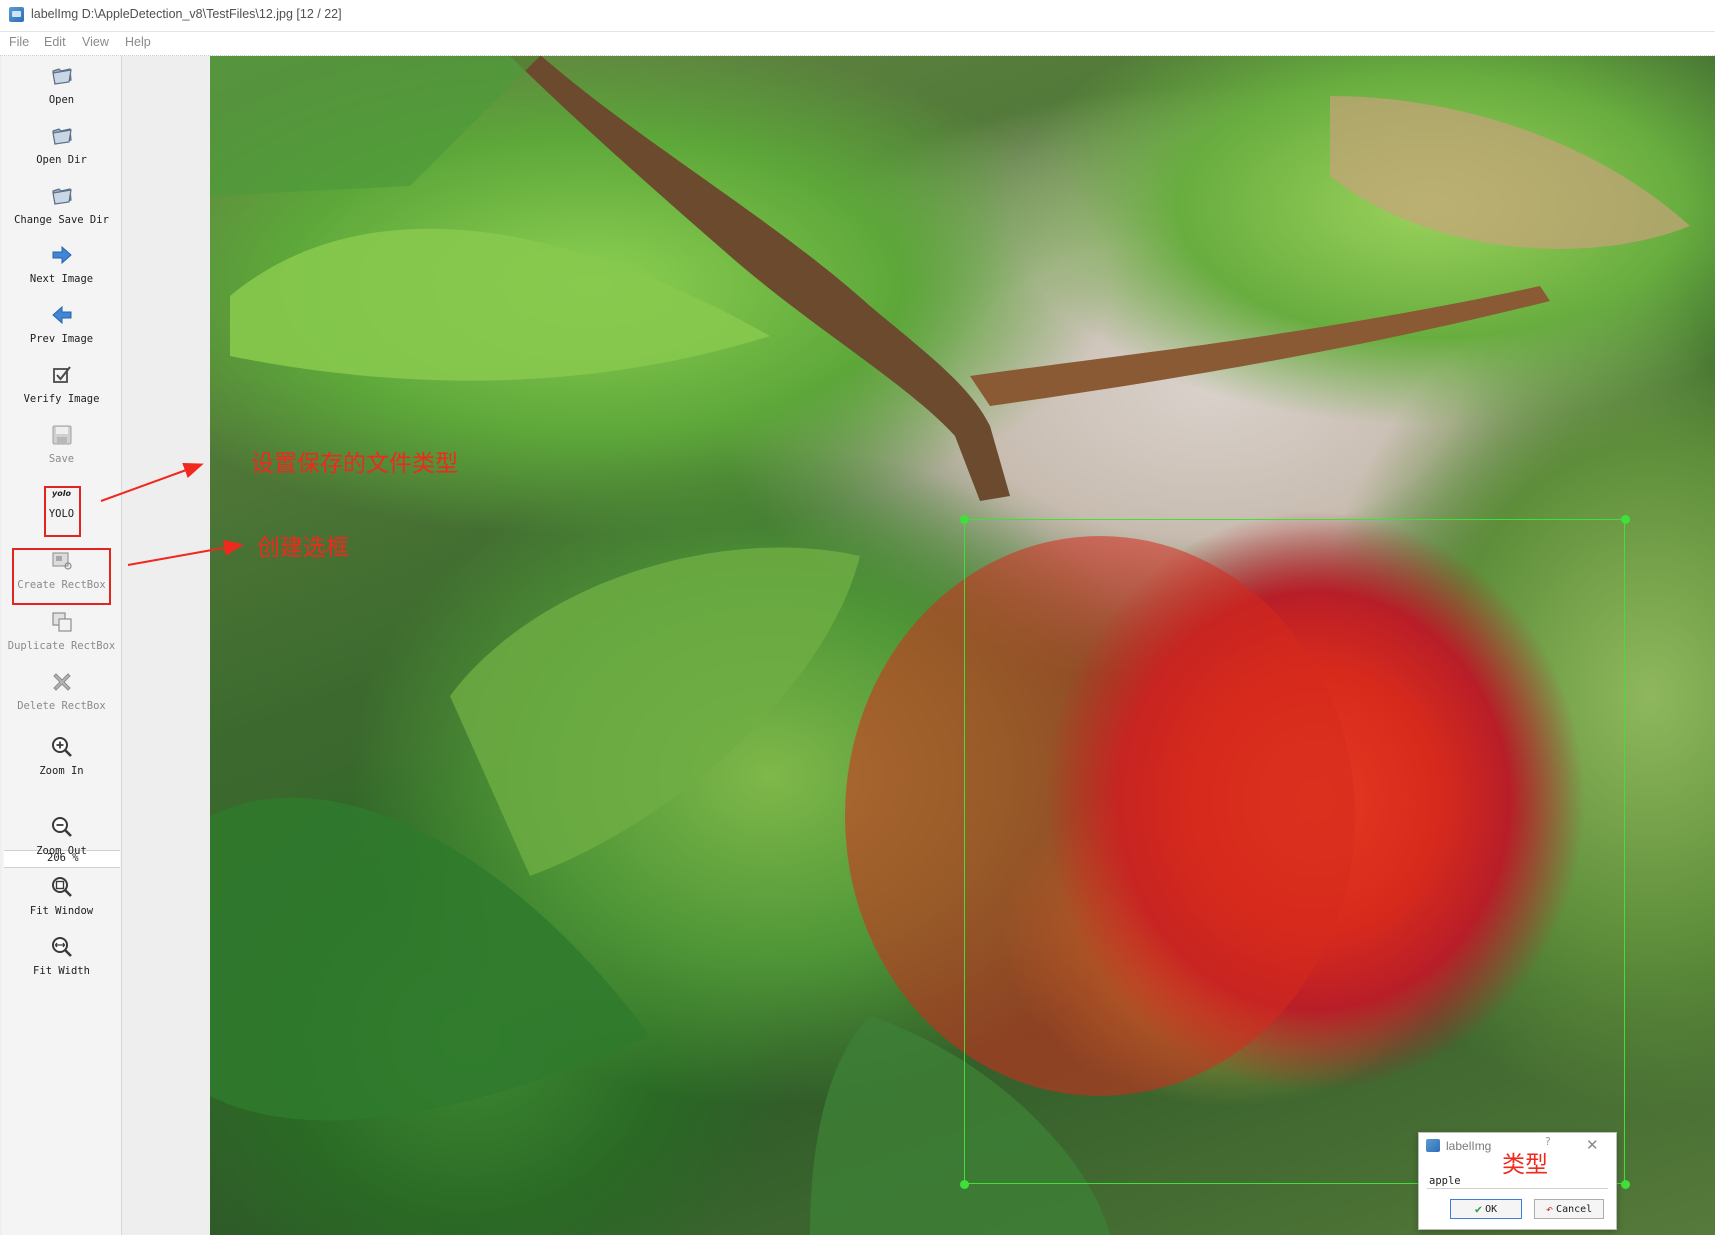 The height and width of the screenshot is (1235, 1715). I want to click on ok-button: ✔ OK, so click(1486, 1209).